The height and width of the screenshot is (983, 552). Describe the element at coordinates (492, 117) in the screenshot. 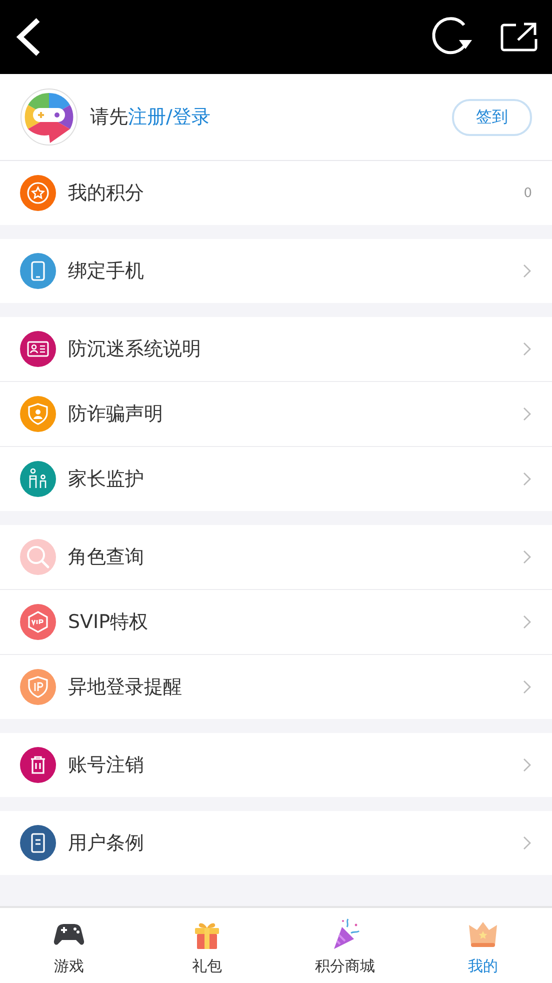

I see `checkin-button: 签到` at that location.